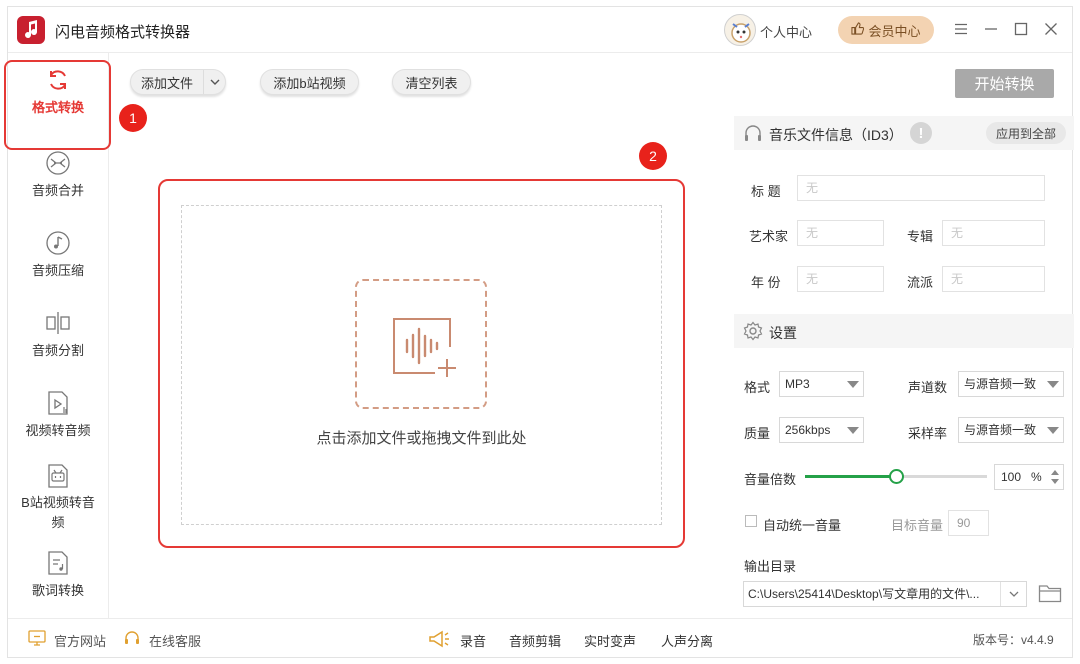 Image resolution: width=1080 pixels, height=664 pixels. I want to click on title-label: 标 题, so click(766, 191).